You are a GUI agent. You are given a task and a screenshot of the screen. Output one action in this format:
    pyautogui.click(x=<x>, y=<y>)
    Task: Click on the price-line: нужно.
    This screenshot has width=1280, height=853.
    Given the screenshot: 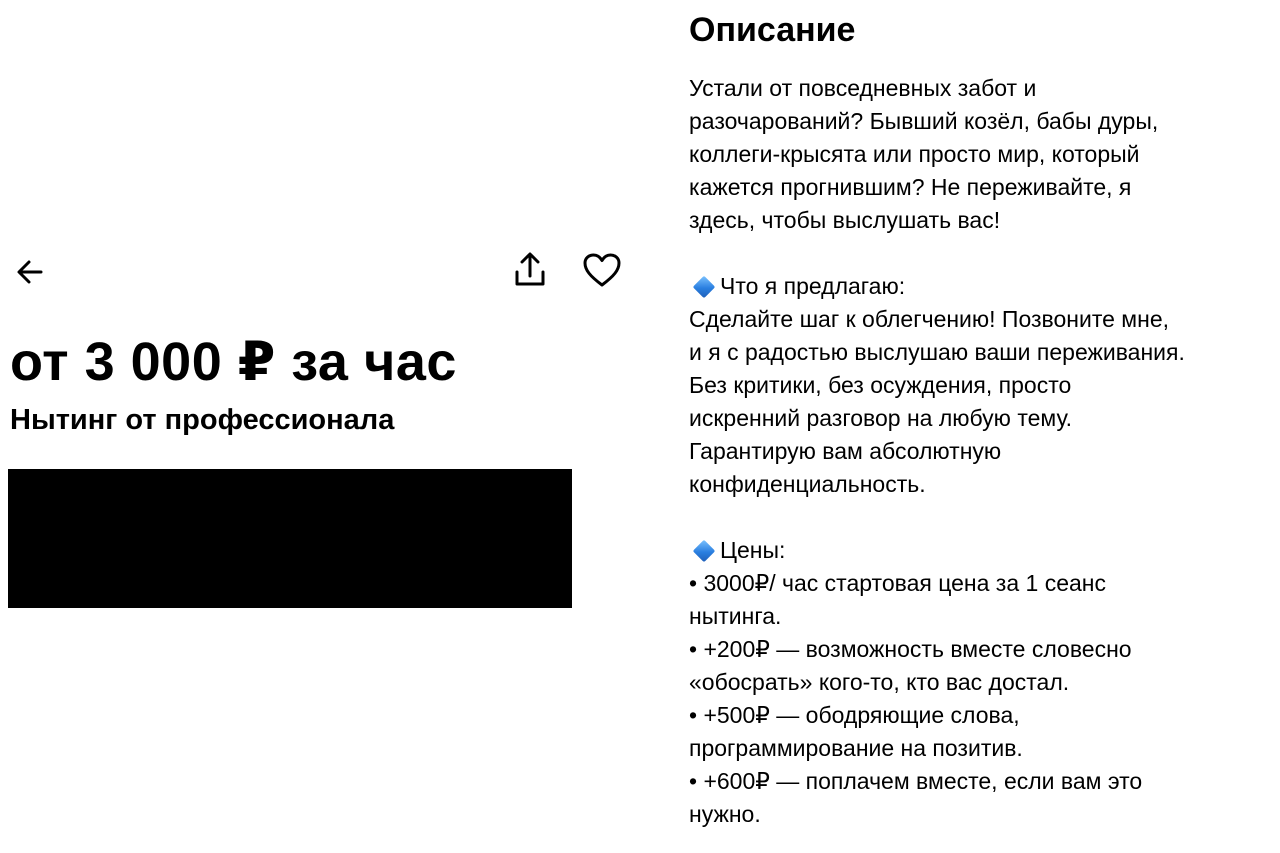 What is the action you would take?
    pyautogui.click(x=725, y=814)
    